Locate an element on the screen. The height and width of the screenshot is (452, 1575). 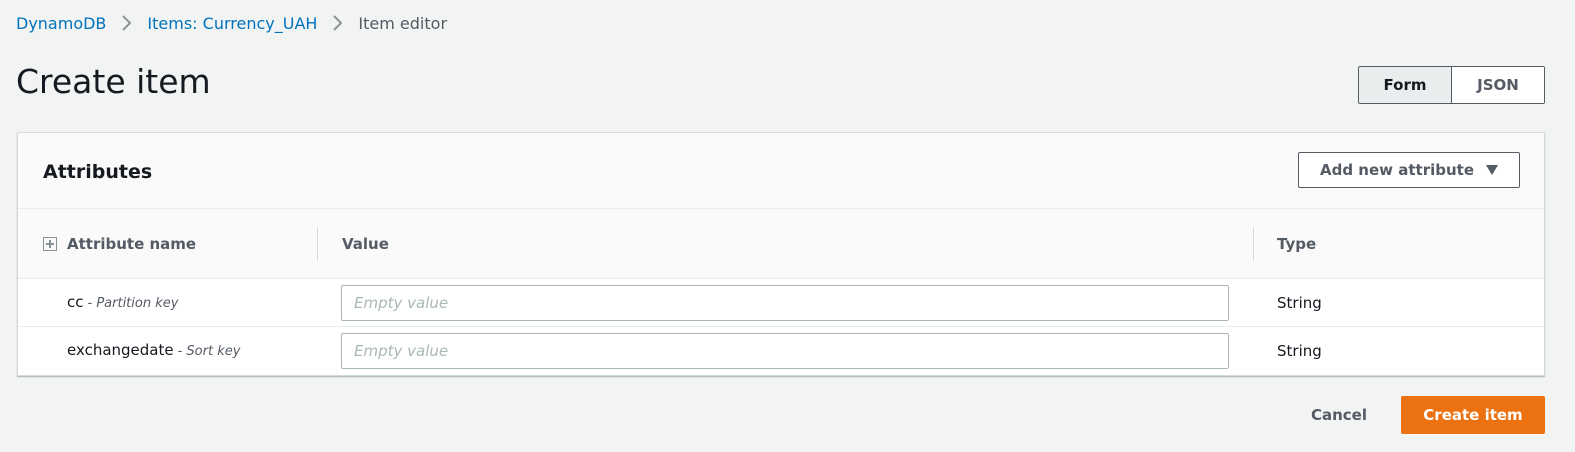
table-row: exchangedate- Sort key String is located at coordinates (781, 350).